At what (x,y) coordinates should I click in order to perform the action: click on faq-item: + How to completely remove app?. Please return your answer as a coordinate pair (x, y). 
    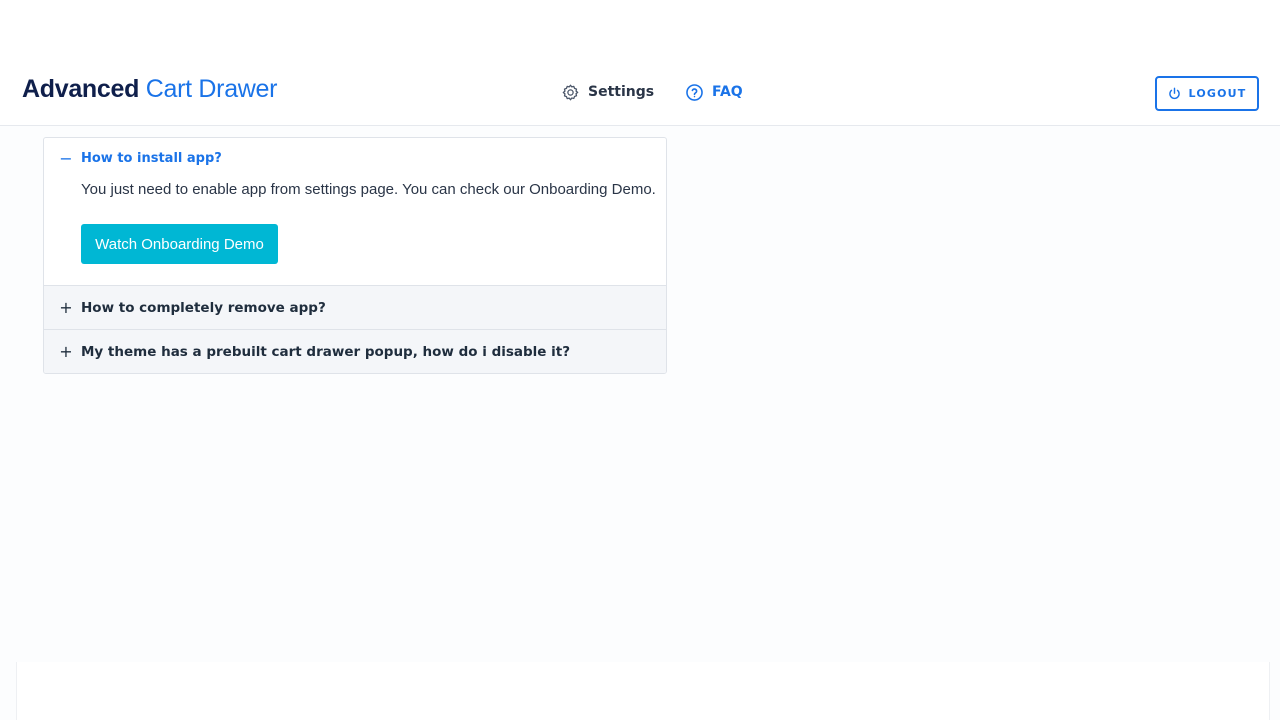
    Looking at the image, I should click on (355, 307).